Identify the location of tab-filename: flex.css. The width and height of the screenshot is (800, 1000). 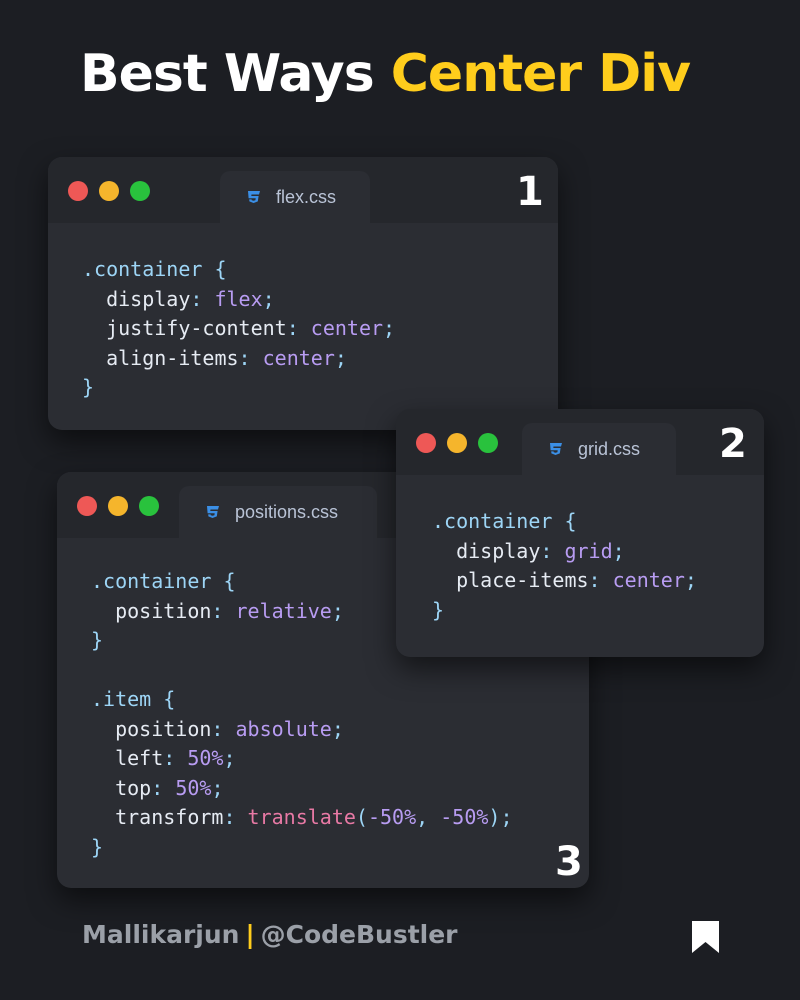
(306, 196).